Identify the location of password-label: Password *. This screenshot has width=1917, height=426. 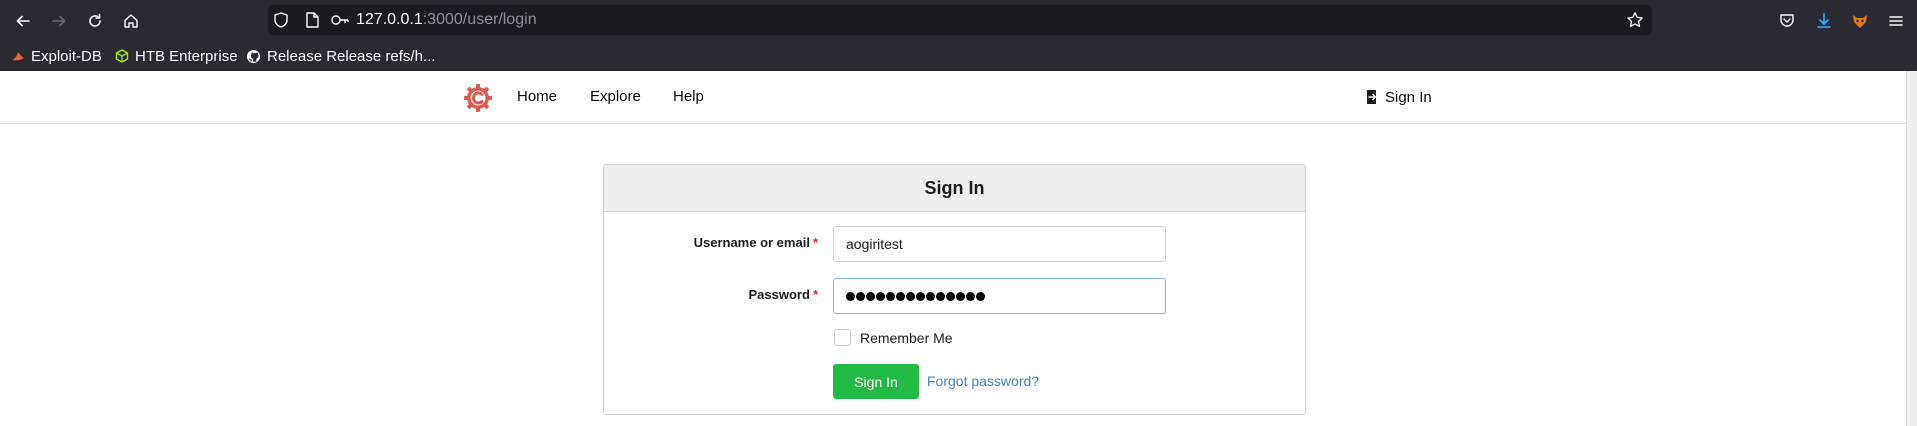
(783, 294).